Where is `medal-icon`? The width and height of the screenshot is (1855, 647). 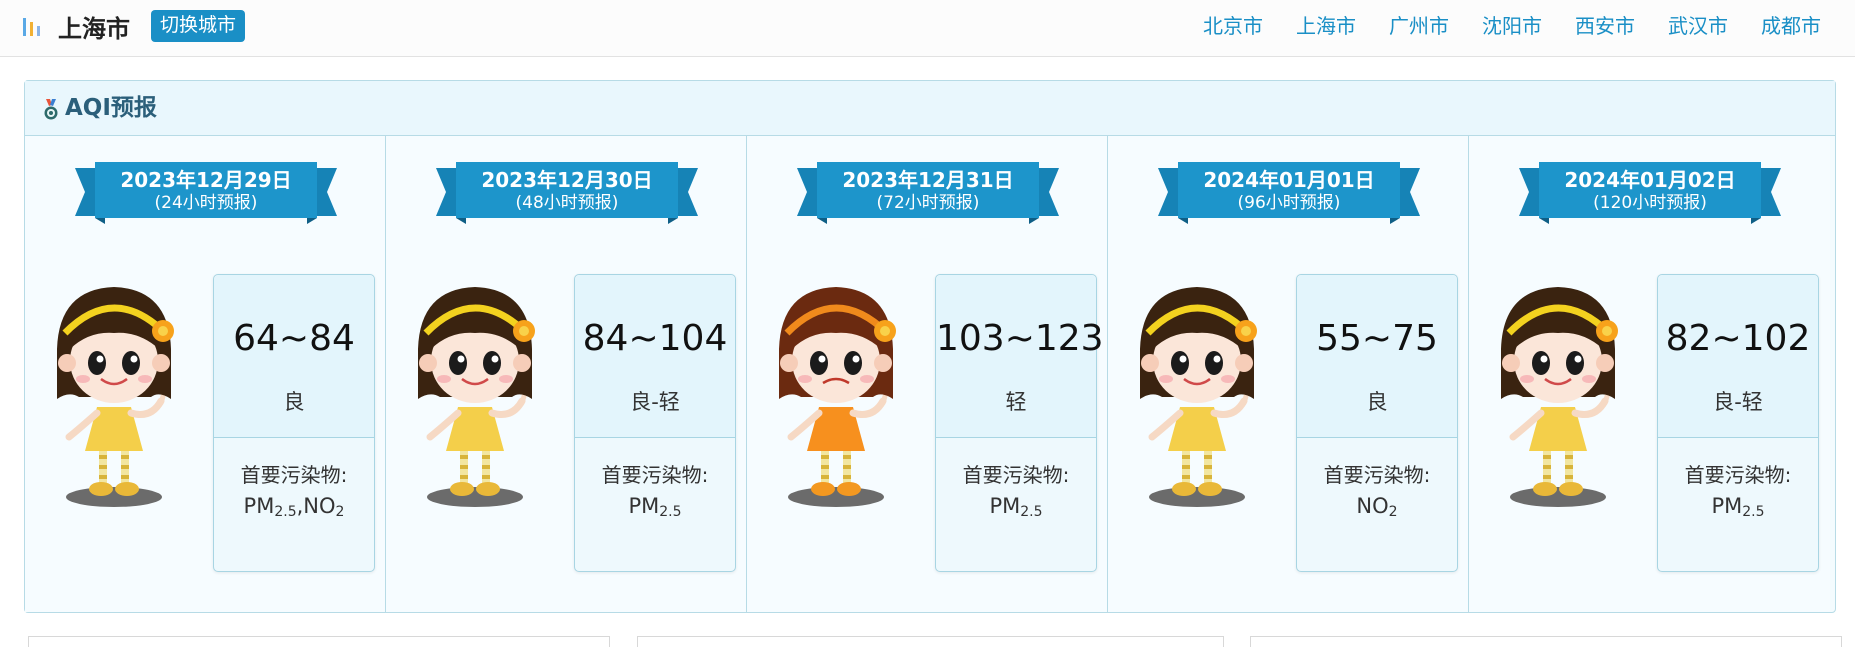 medal-icon is located at coordinates (51, 109).